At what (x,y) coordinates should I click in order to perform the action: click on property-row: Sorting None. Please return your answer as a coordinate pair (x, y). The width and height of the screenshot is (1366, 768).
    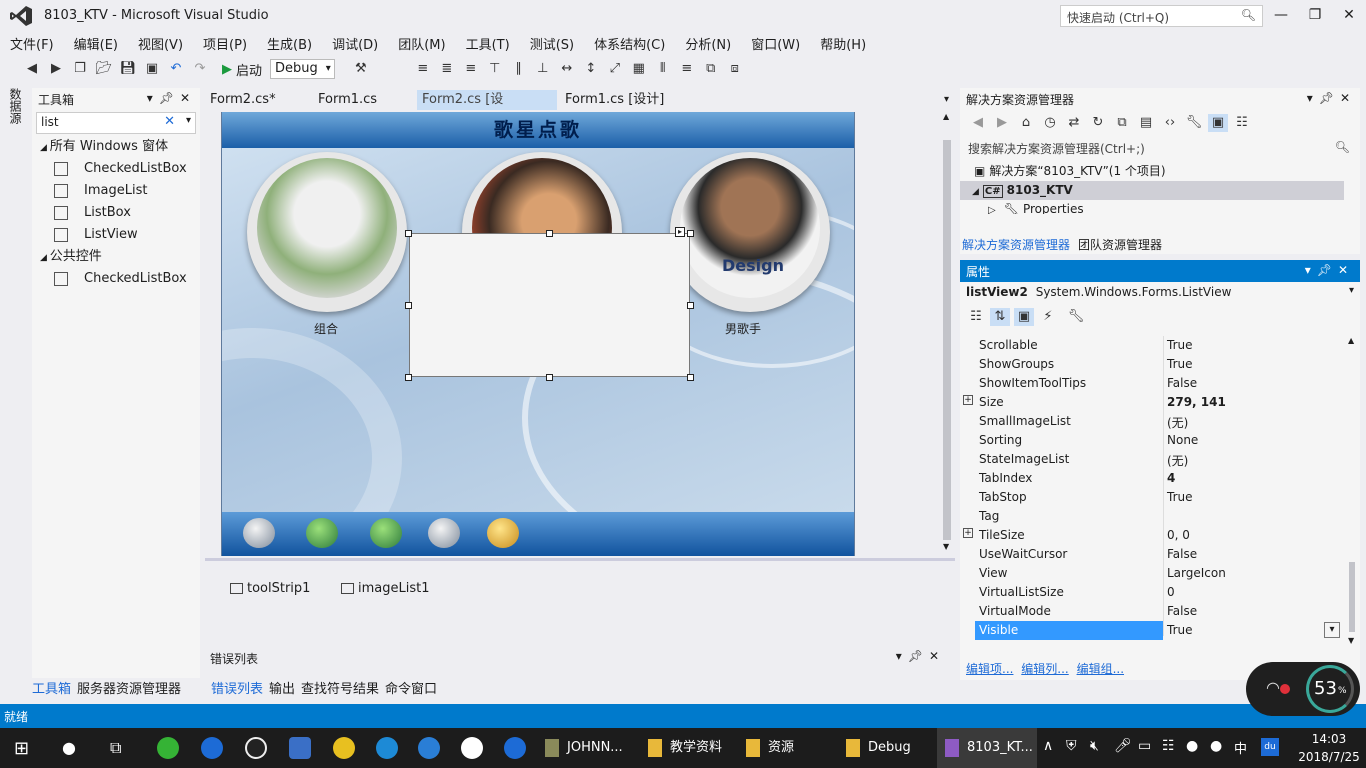
    Looking at the image, I should click on (1151, 440).